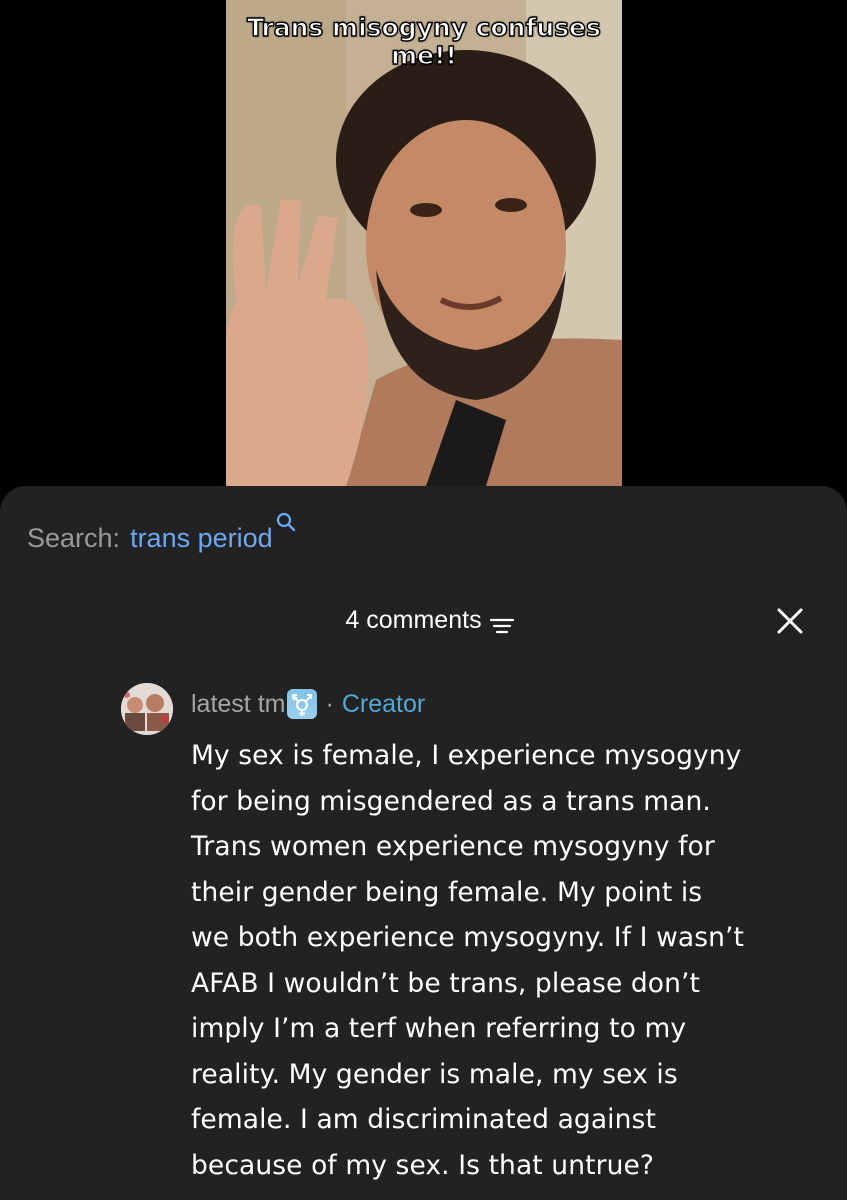 This screenshot has height=1200, width=847. Describe the element at coordinates (790, 621) in the screenshot. I see `close-icon` at that location.